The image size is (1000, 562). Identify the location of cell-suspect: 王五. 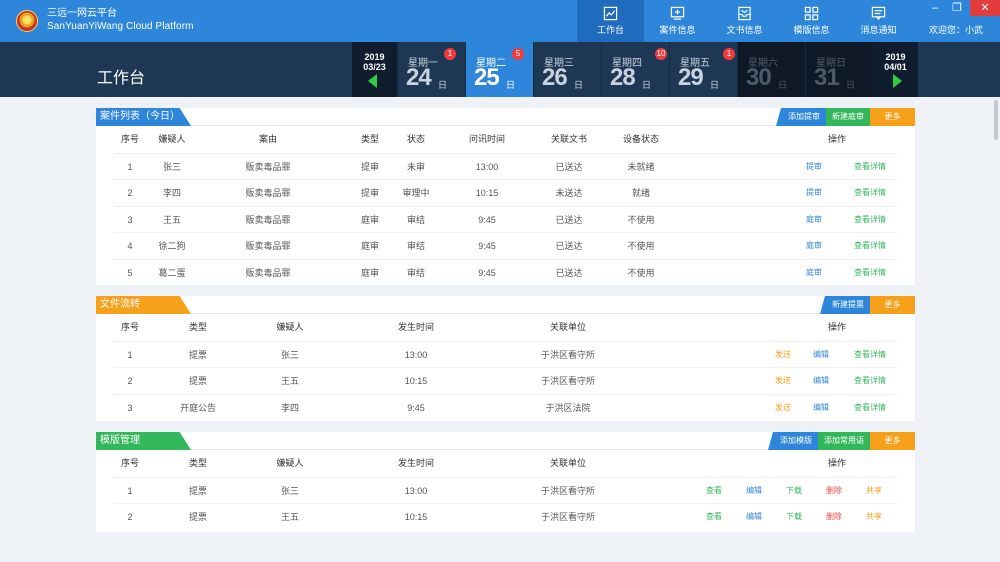
(290, 517).